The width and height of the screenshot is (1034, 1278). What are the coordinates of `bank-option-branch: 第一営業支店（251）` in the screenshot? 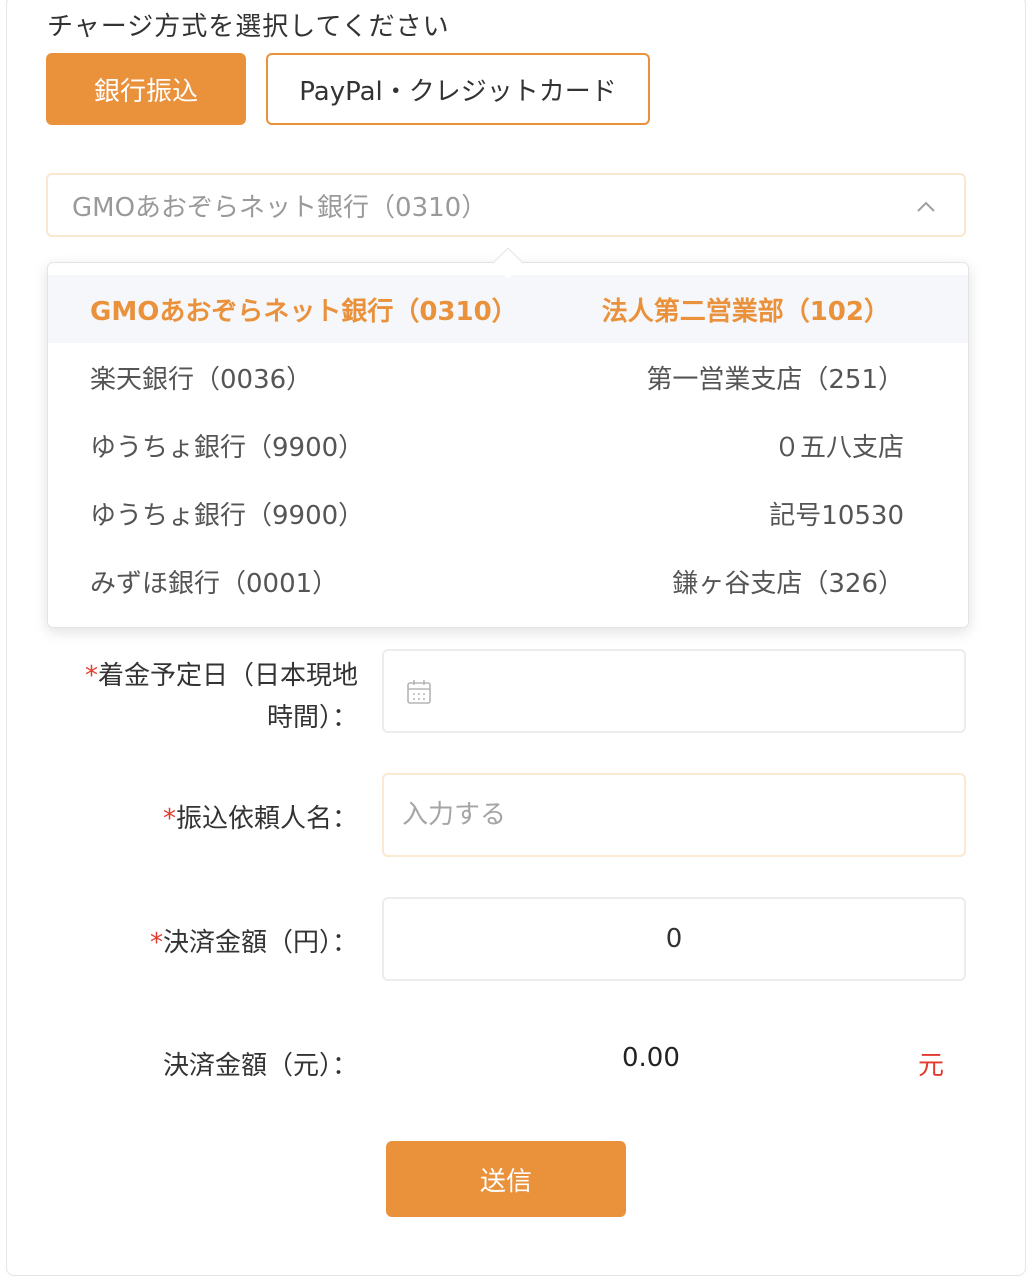 It's located at (775, 380).